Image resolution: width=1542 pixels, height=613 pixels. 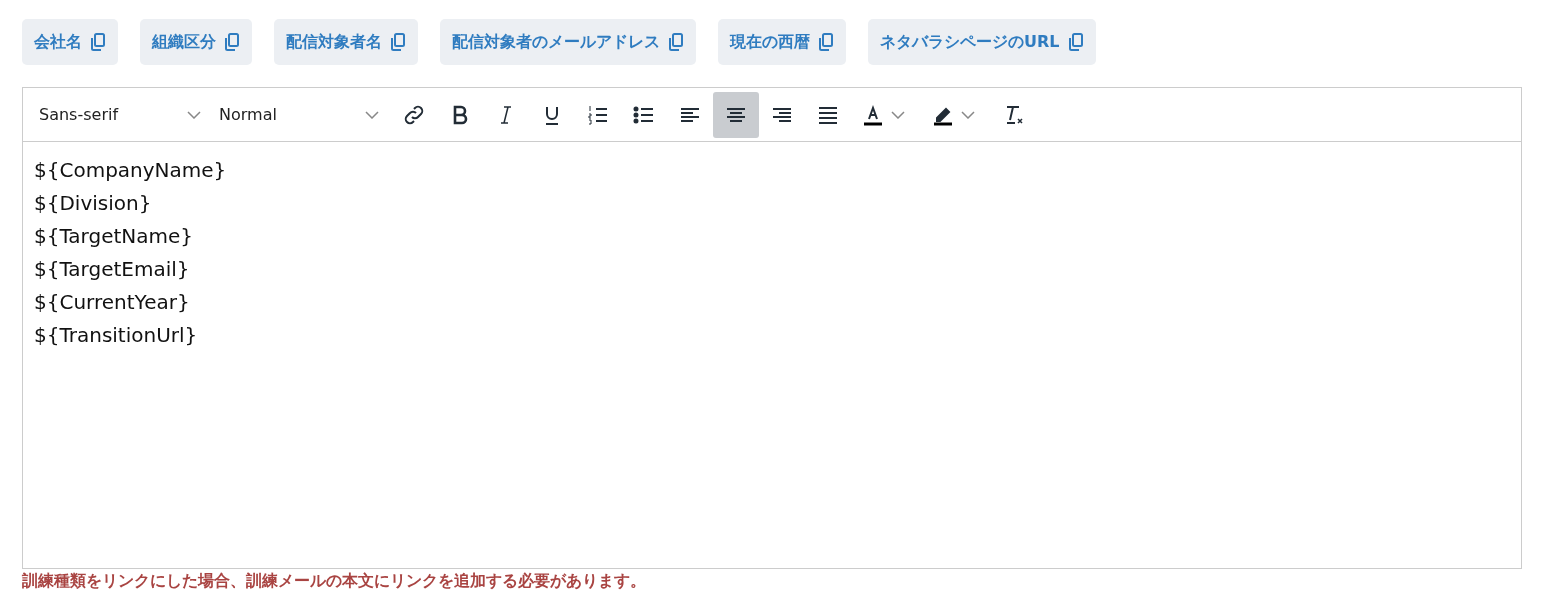 What do you see at coordinates (299, 114) in the screenshot?
I see `size-picker: Normal` at bounding box center [299, 114].